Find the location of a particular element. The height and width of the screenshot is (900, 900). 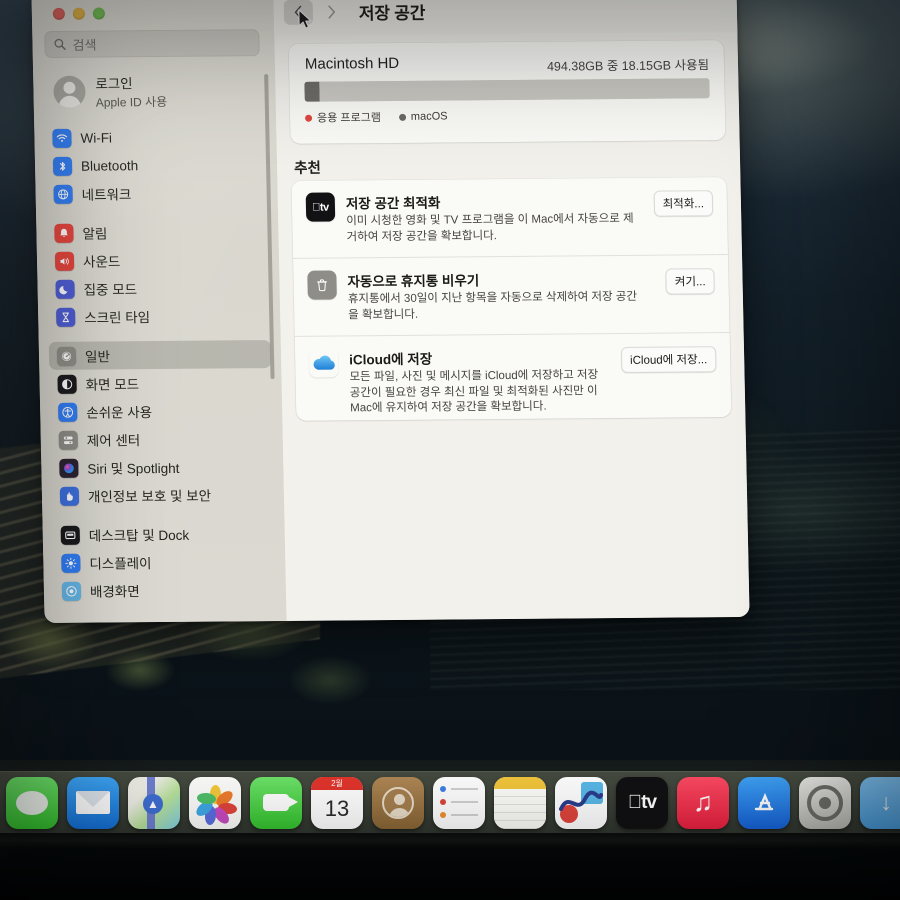

forward-button is located at coordinates (332, 12).